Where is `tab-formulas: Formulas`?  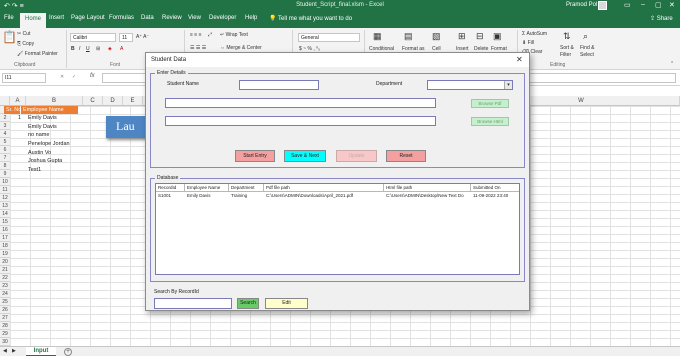 tab-formulas: Formulas is located at coordinates (121, 18).